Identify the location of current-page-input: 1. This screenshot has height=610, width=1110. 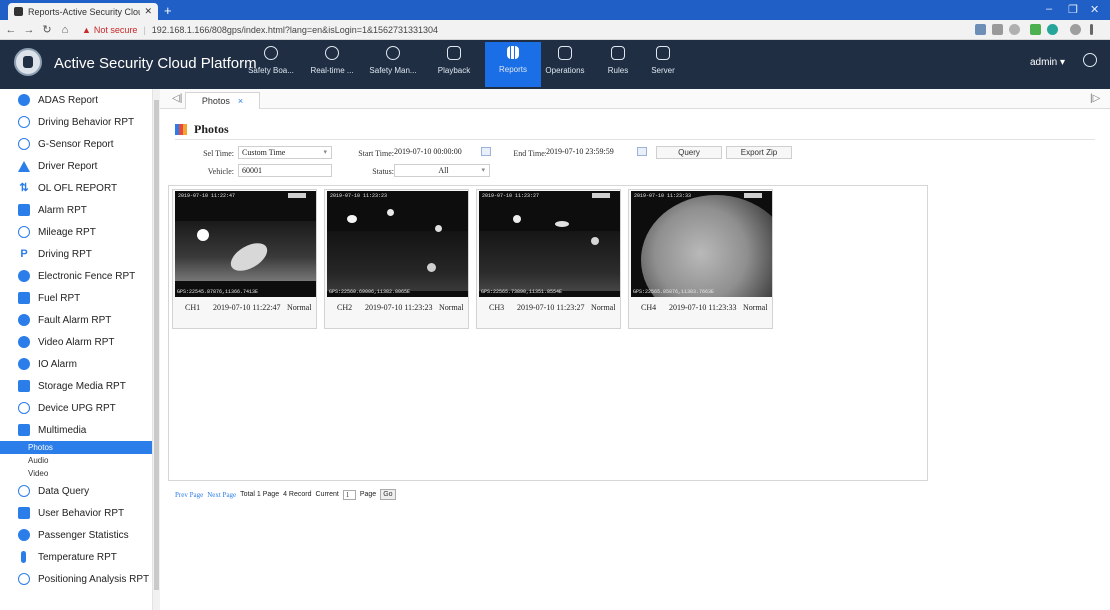
(349, 494).